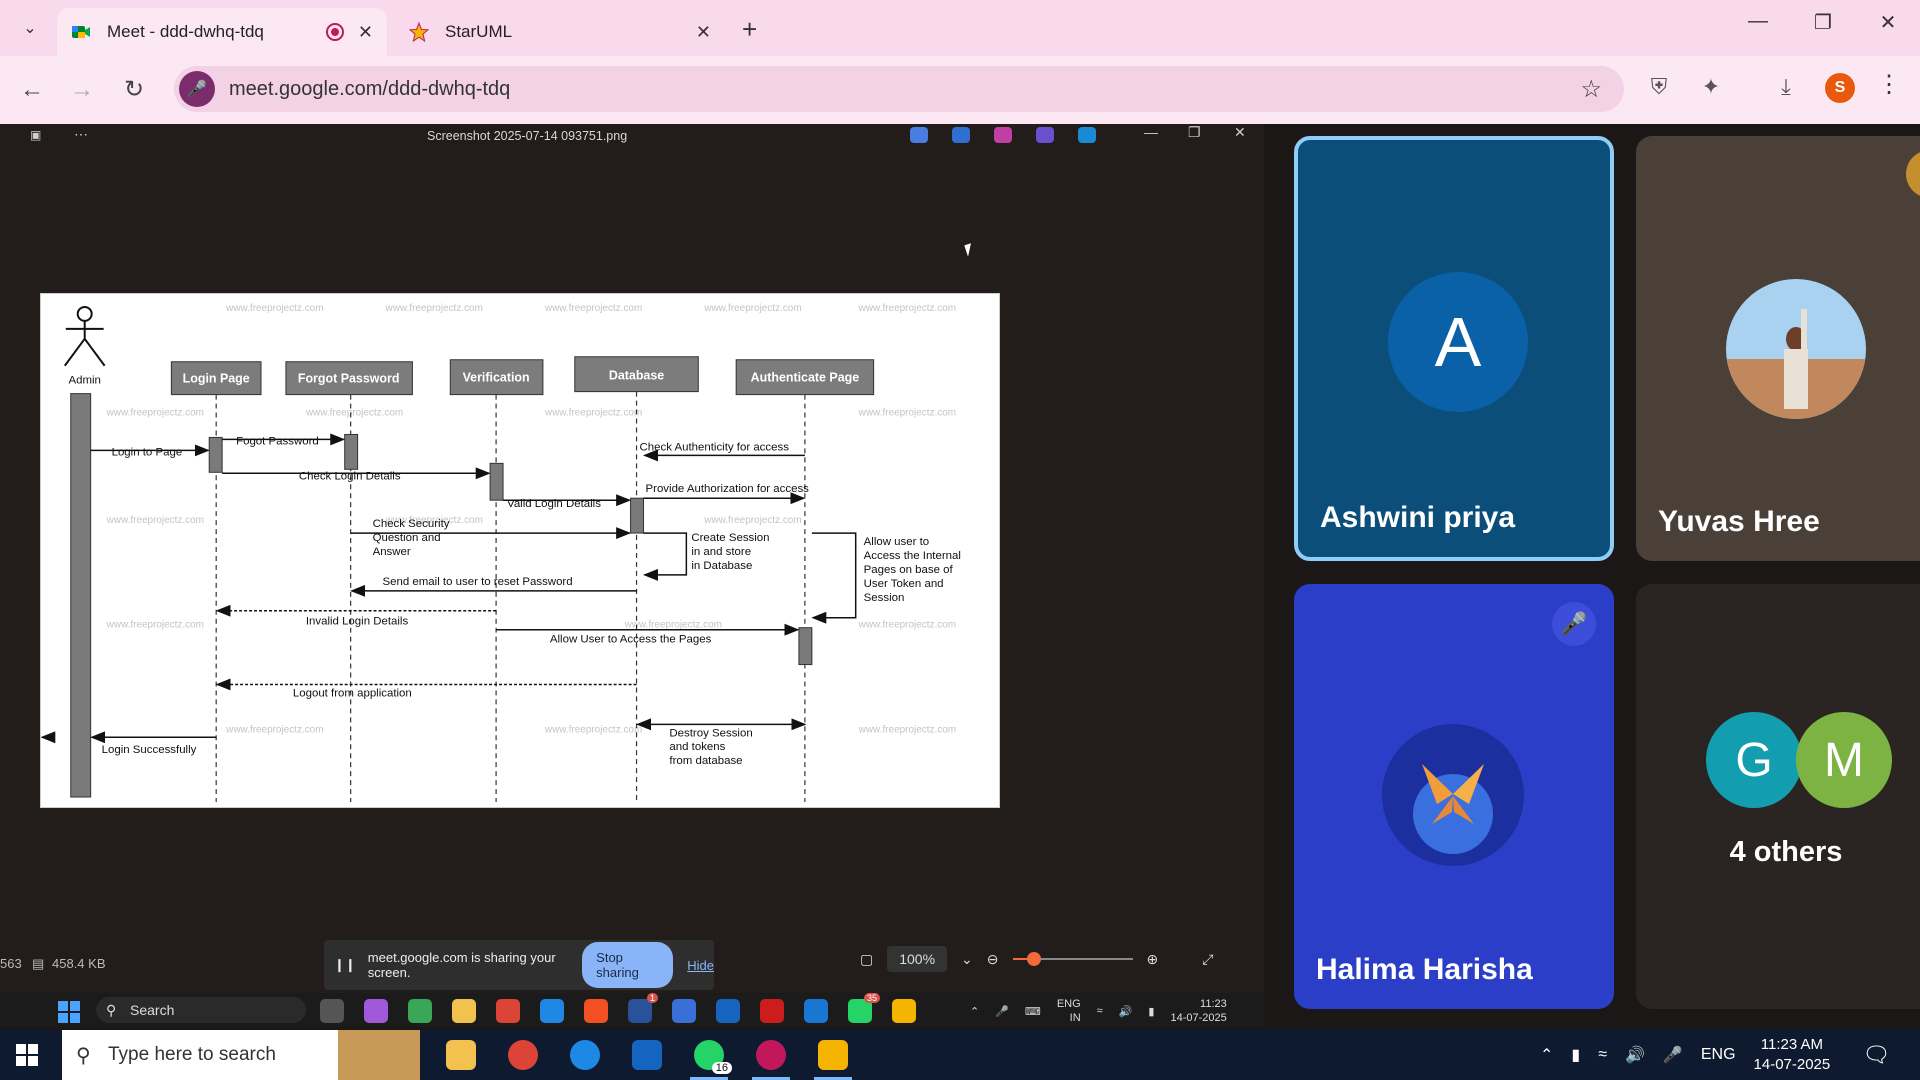  I want to click on system-tray: ⌃ ▮ ≈ 🔊 🎤 ENG 11:23 AM 14-07-2025 🗨, so click(1715, 1055).